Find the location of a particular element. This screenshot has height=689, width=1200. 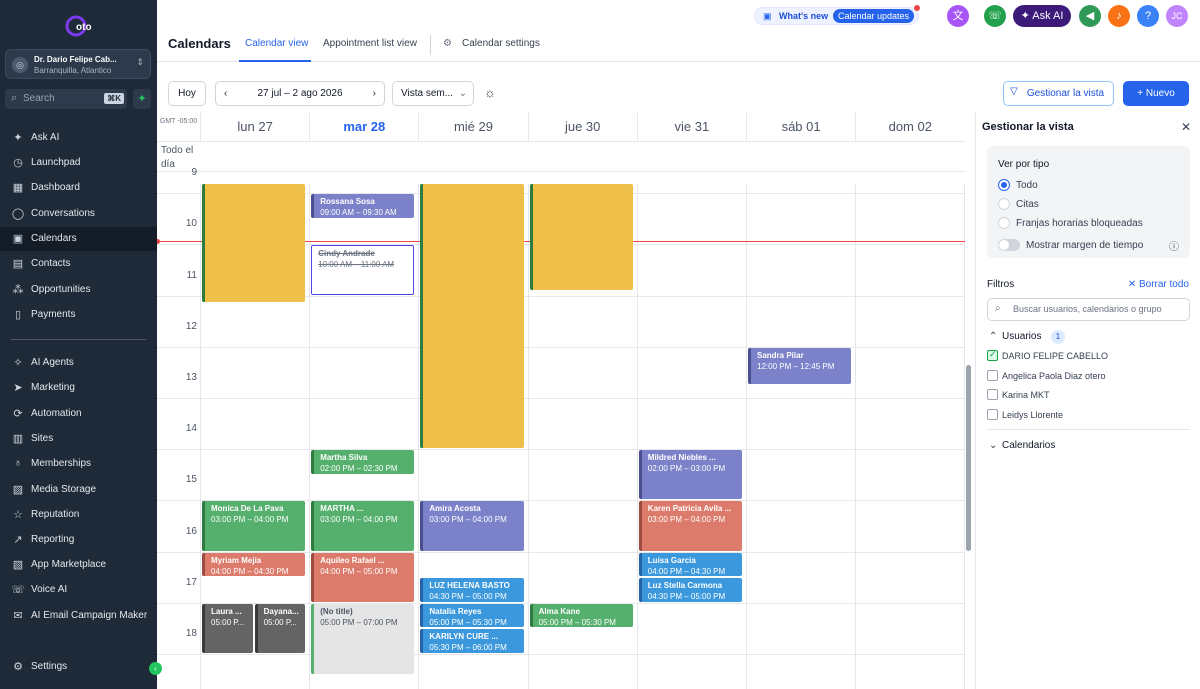

day-header: mié 29 is located at coordinates (472, 127).